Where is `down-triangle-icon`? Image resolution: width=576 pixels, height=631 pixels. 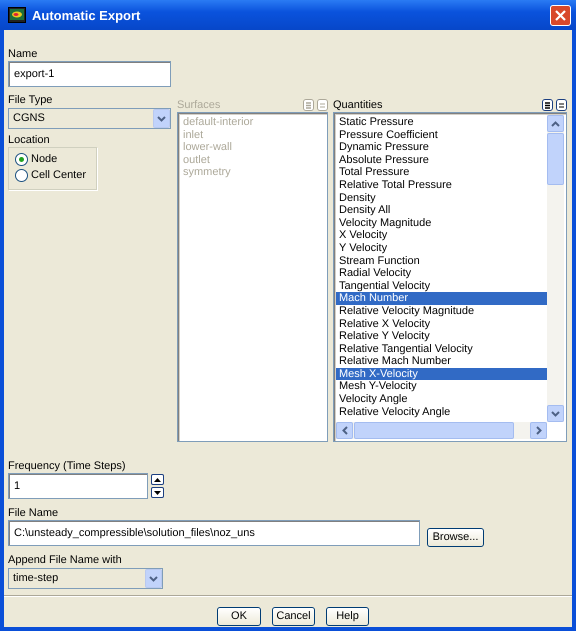
down-triangle-icon is located at coordinates (157, 492).